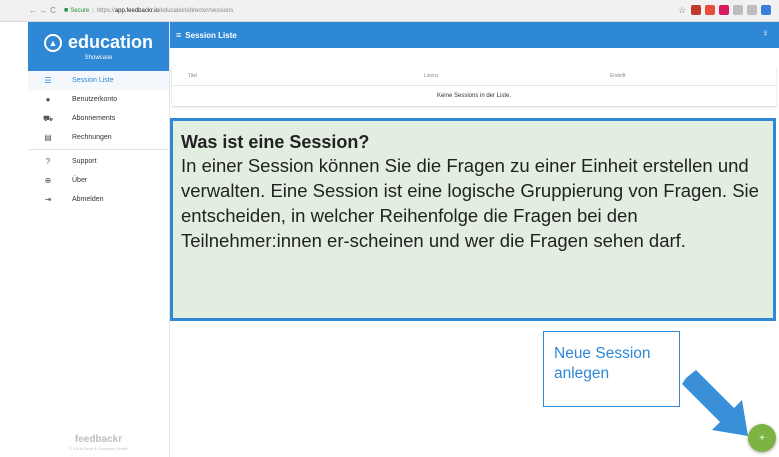 This screenshot has width=779, height=457. I want to click on sidebar-item-label: Abonnements, so click(94, 118).